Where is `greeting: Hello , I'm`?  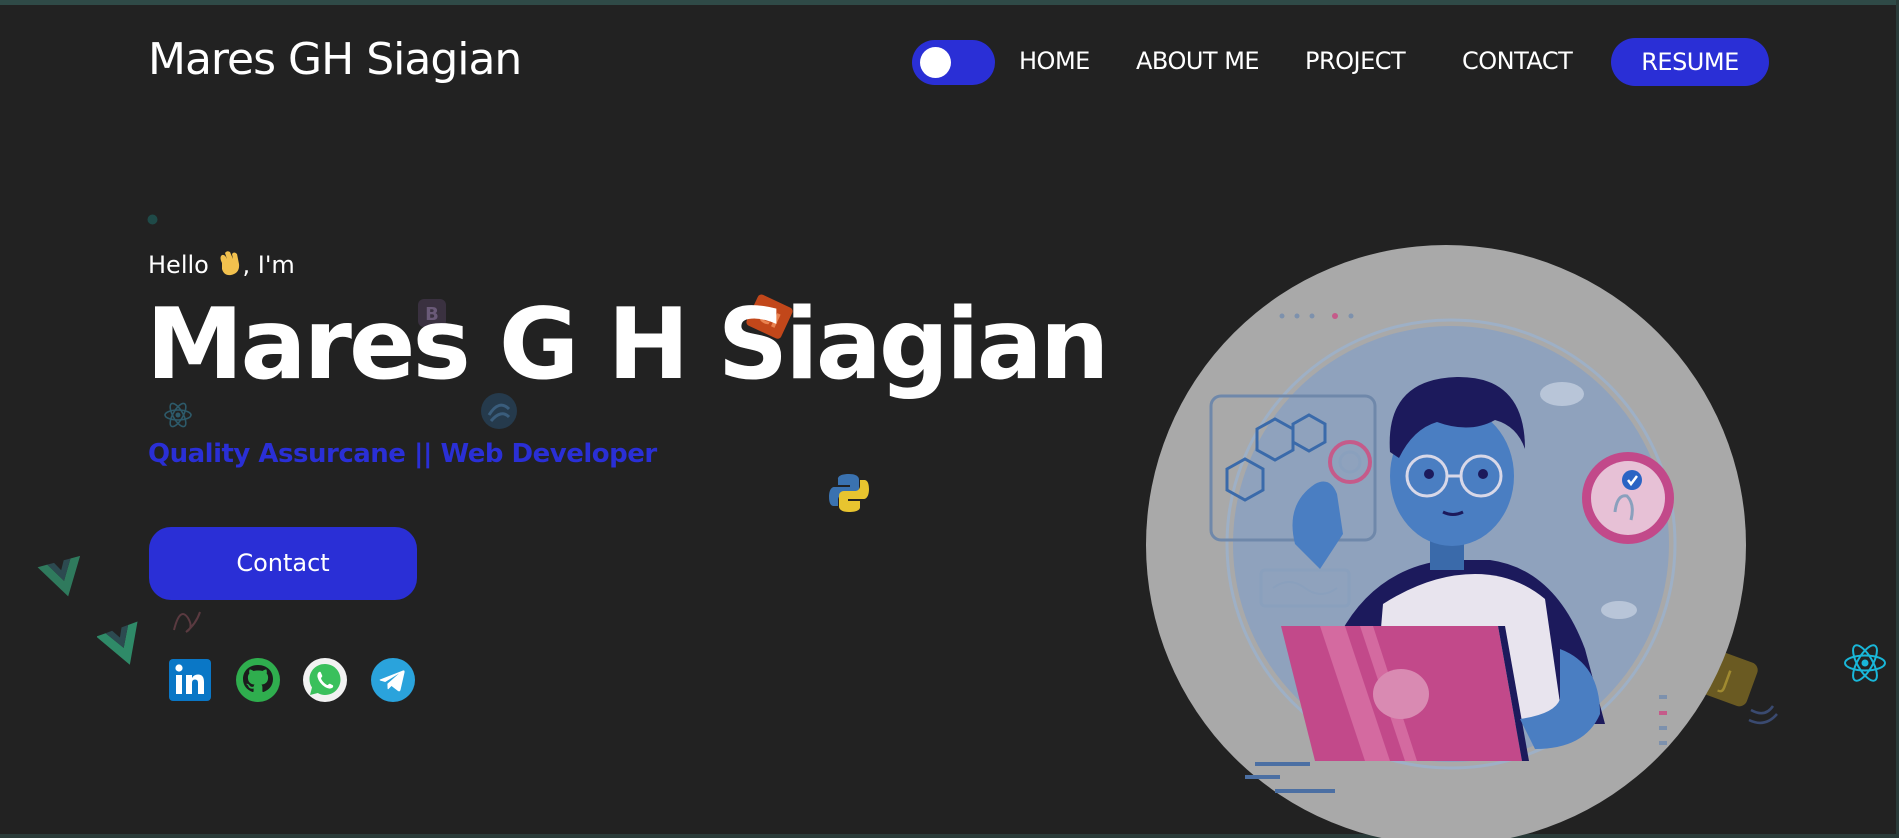 greeting: Hello , I'm is located at coordinates (221, 264).